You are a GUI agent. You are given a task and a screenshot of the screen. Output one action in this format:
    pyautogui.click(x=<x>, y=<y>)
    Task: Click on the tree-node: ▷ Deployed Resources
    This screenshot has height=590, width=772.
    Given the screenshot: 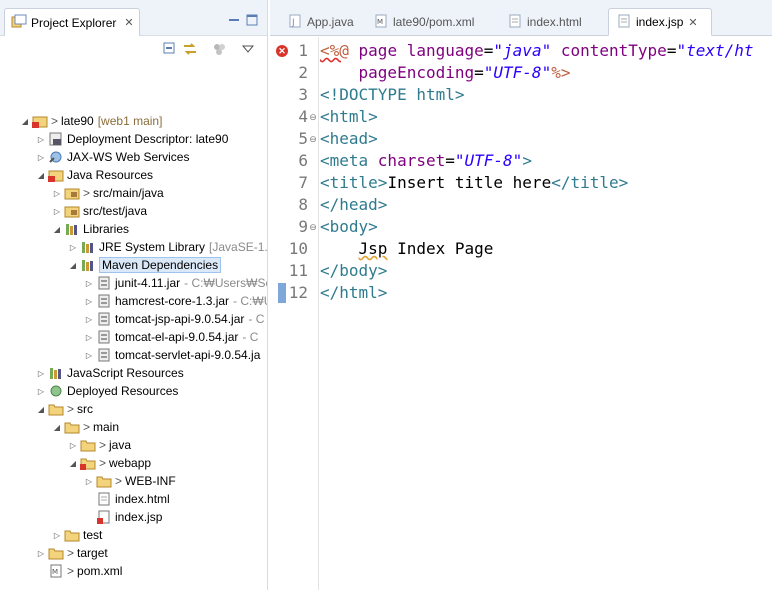 What is the action you would take?
    pyautogui.click(x=107, y=391)
    